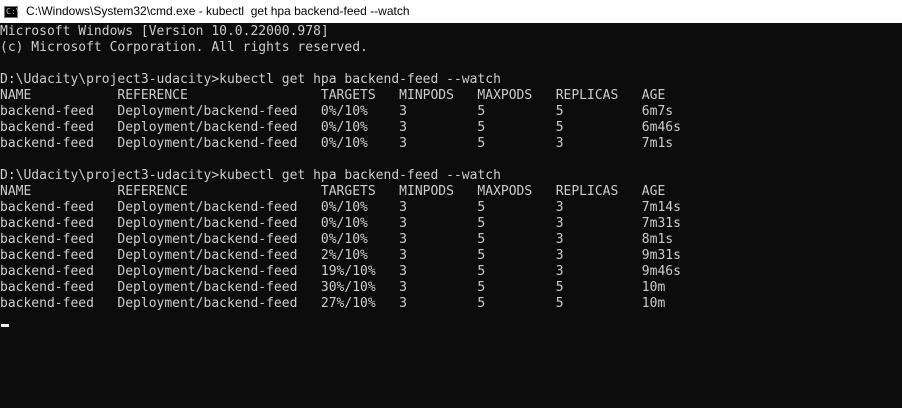 This screenshot has height=408, width=902. What do you see at coordinates (5, 325) in the screenshot?
I see `text-cursor` at bounding box center [5, 325].